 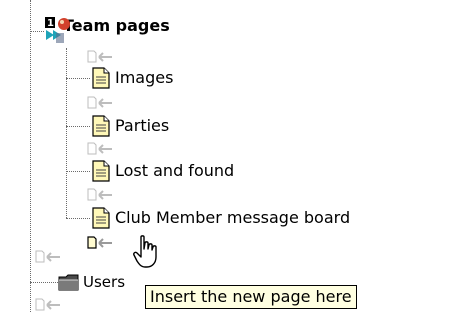 I want to click on folder-icon, so click(x=69, y=282).